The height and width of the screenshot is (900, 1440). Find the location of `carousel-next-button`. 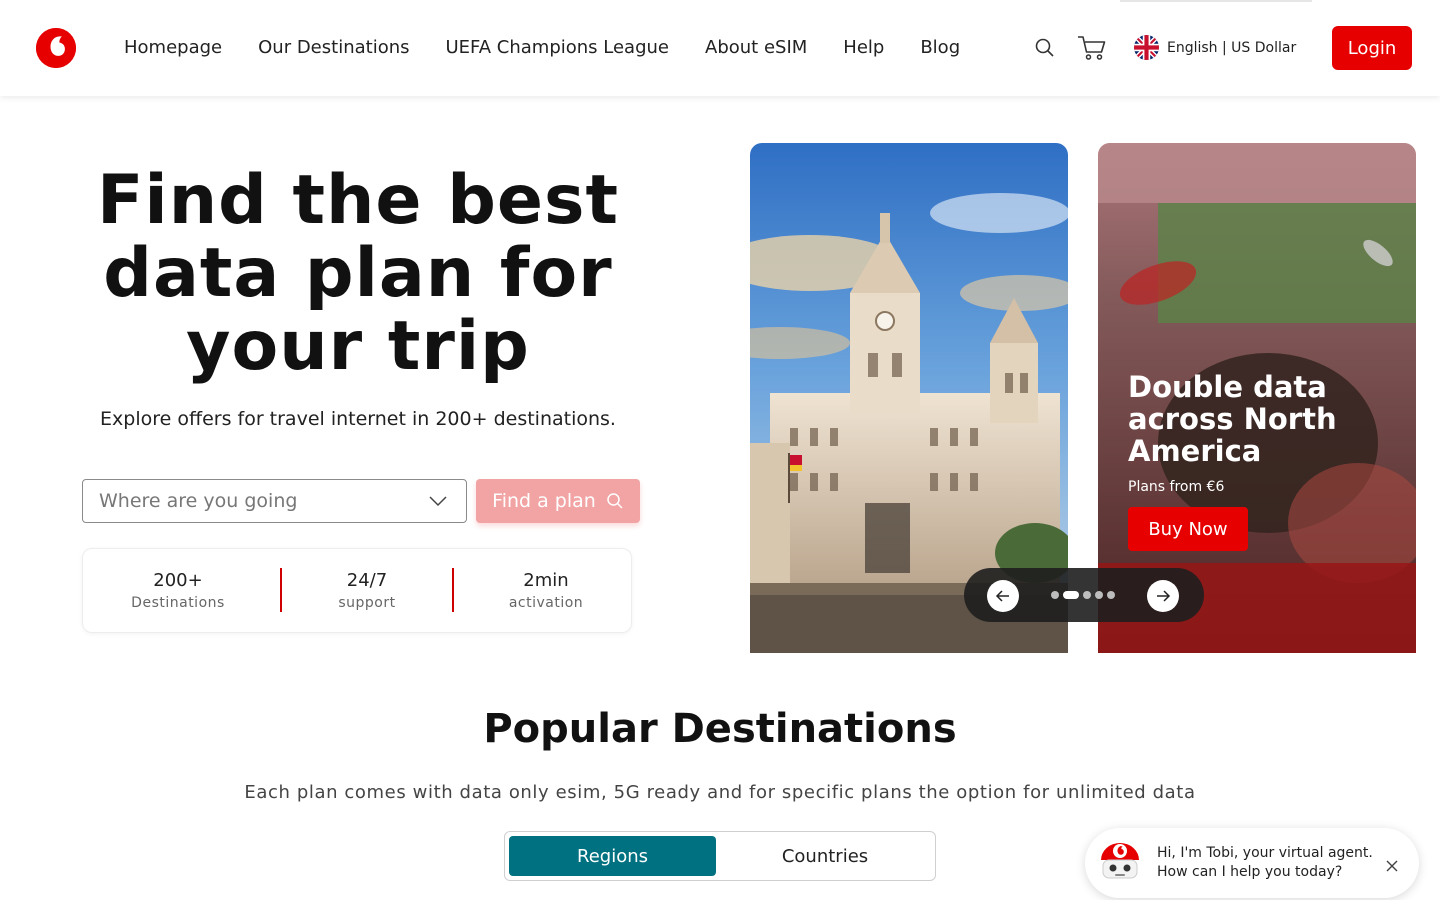

carousel-next-button is located at coordinates (1163, 596).